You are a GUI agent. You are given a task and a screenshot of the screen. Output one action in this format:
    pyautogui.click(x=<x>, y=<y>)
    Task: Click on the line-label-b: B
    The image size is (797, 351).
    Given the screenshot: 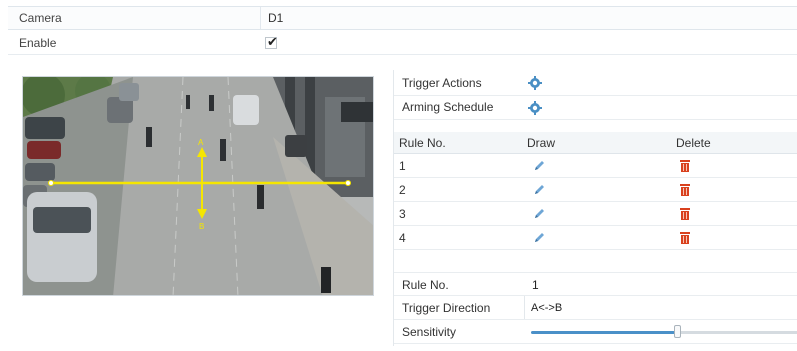 What is the action you would take?
    pyautogui.click(x=201, y=226)
    